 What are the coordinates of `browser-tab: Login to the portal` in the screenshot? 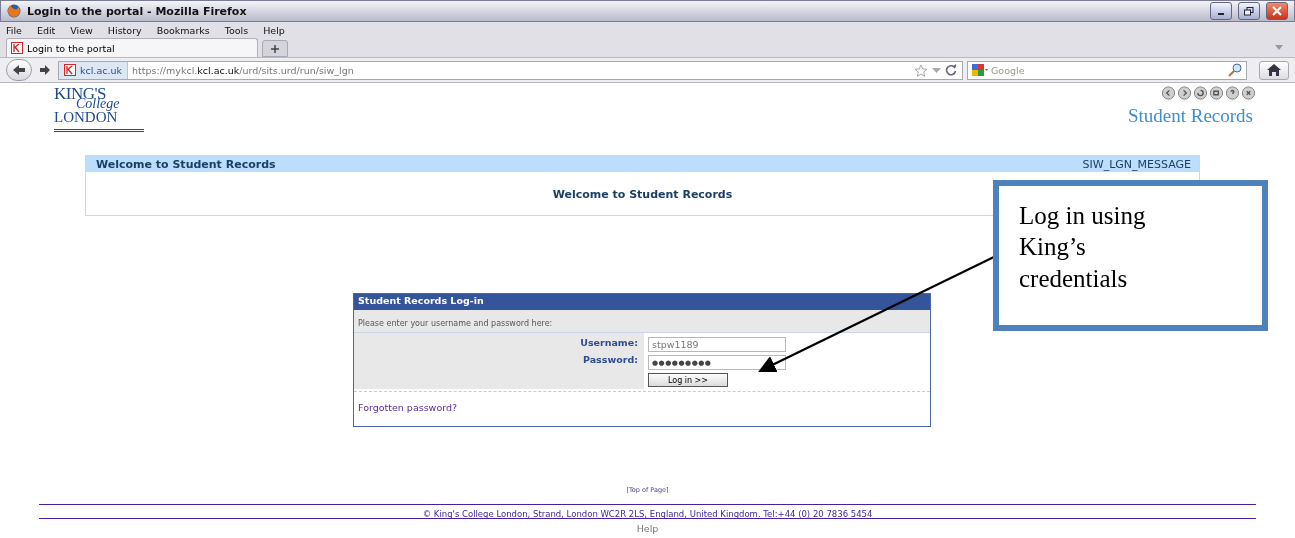 It's located at (132, 47).